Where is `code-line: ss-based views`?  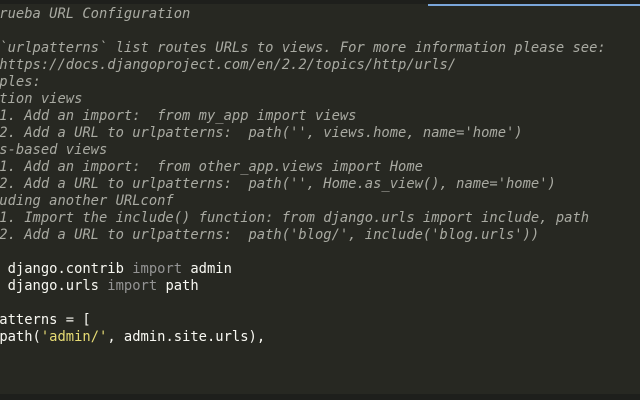
code-line: ss-based views is located at coordinates (54, 150).